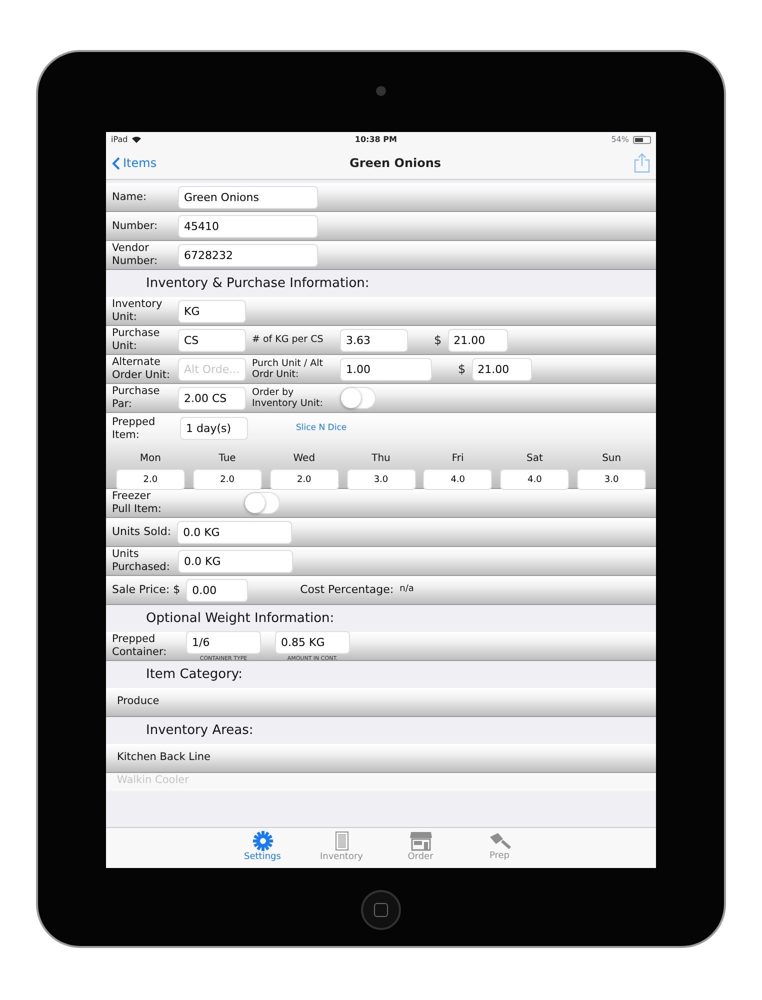  I want to click on day-label: Thu, so click(381, 459).